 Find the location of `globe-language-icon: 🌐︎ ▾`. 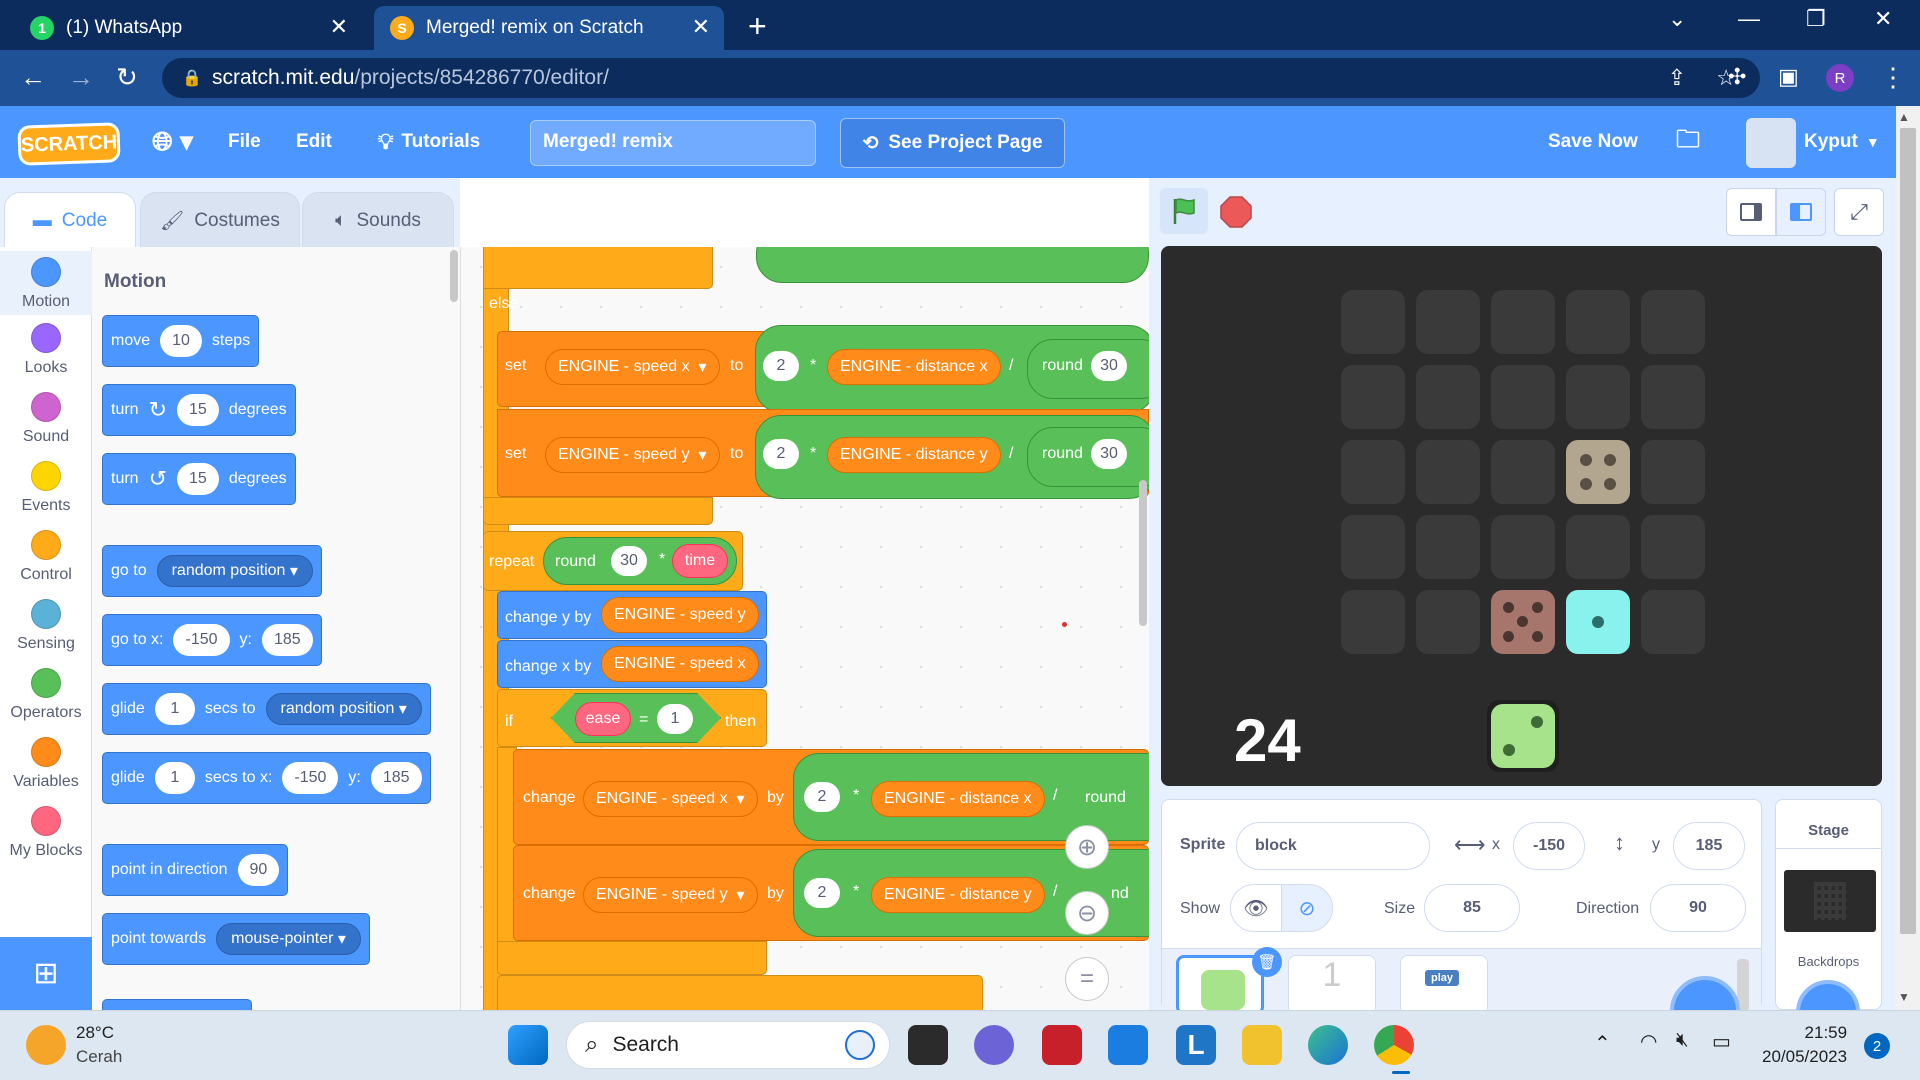

globe-language-icon: 🌐︎ ▾ is located at coordinates (172, 142).